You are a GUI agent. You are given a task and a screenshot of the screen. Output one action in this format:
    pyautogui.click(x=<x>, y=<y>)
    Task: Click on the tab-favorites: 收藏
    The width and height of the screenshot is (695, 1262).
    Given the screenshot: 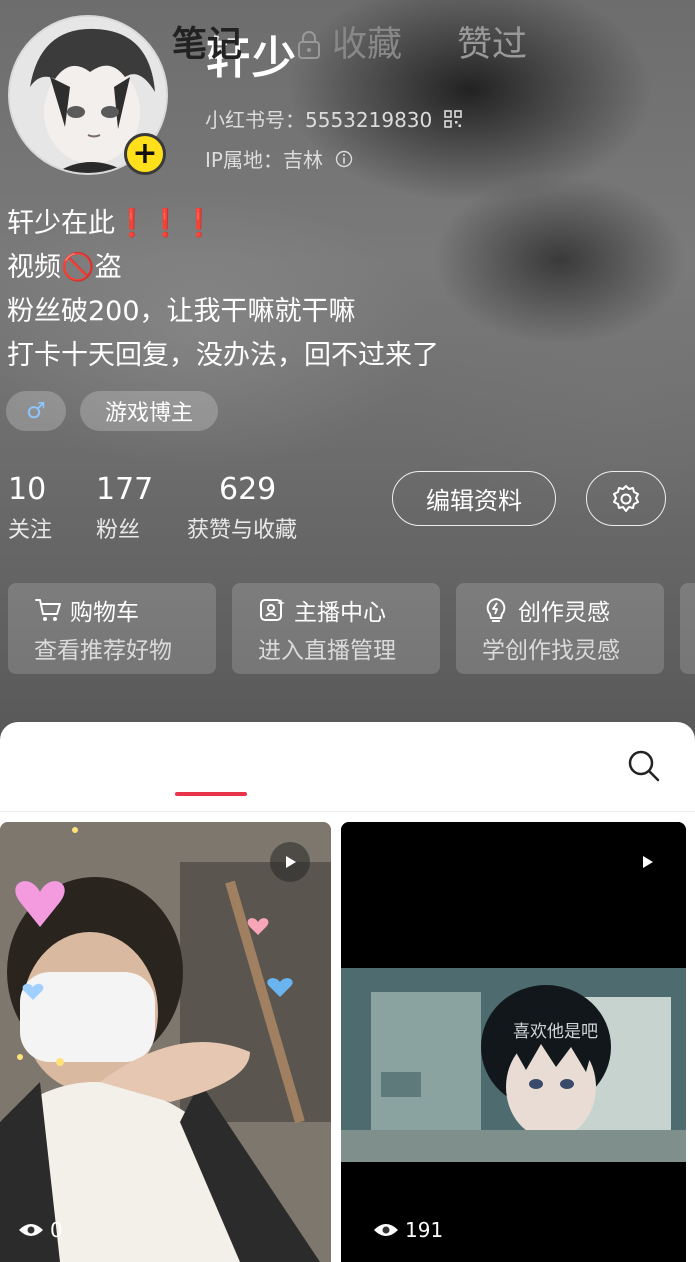 What is the action you would take?
    pyautogui.click(x=349, y=45)
    